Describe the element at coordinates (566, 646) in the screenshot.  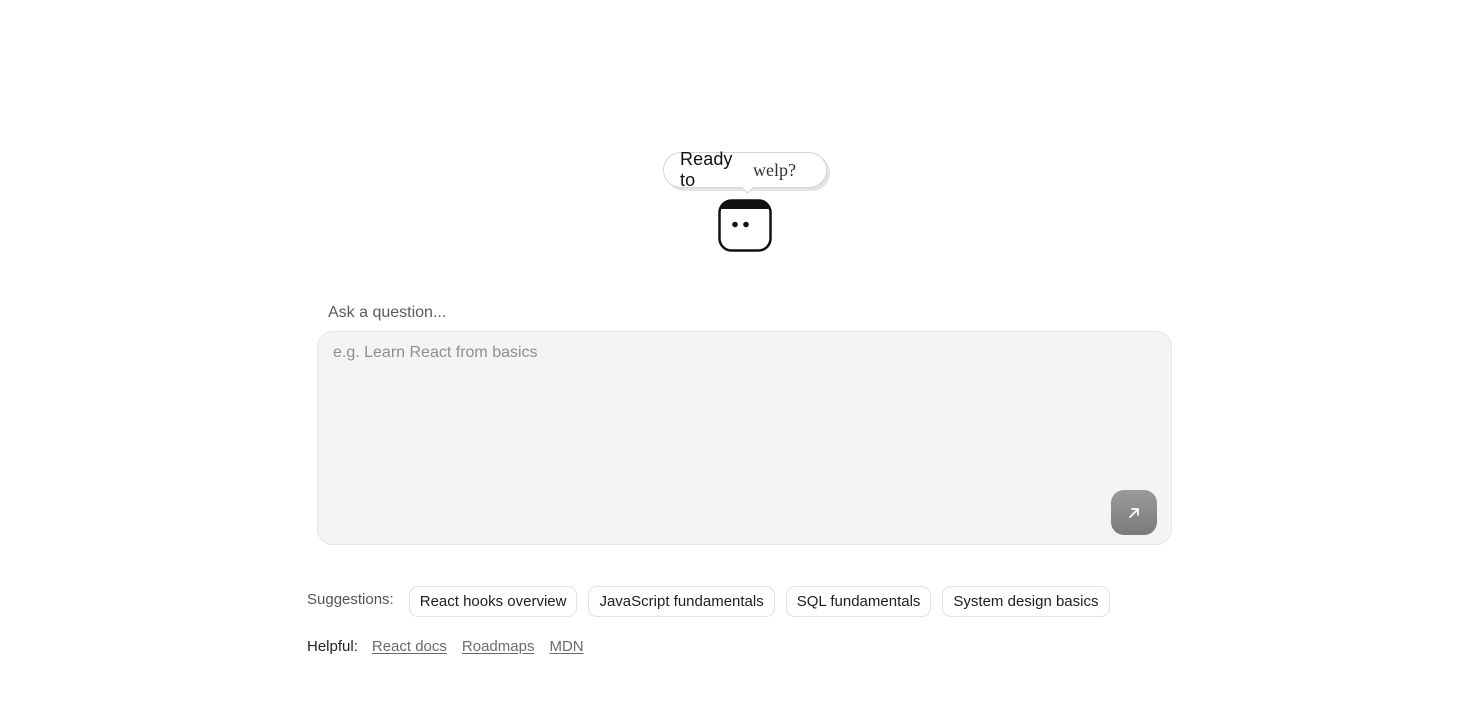
I see `link-mdn: MDN` at that location.